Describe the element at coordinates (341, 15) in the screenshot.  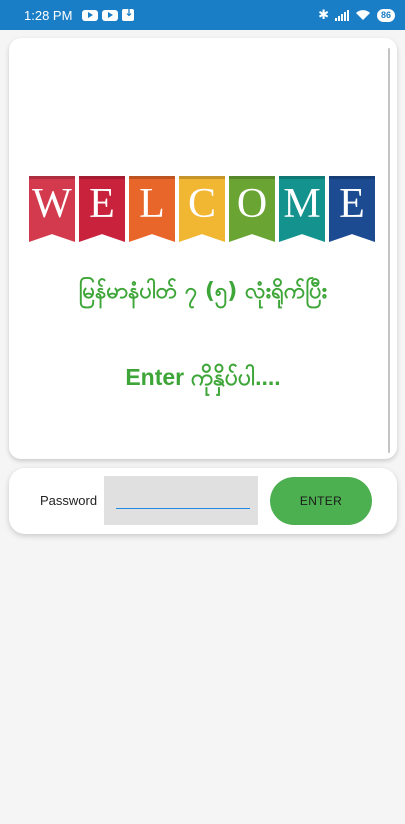
I see `signal-icon` at that location.